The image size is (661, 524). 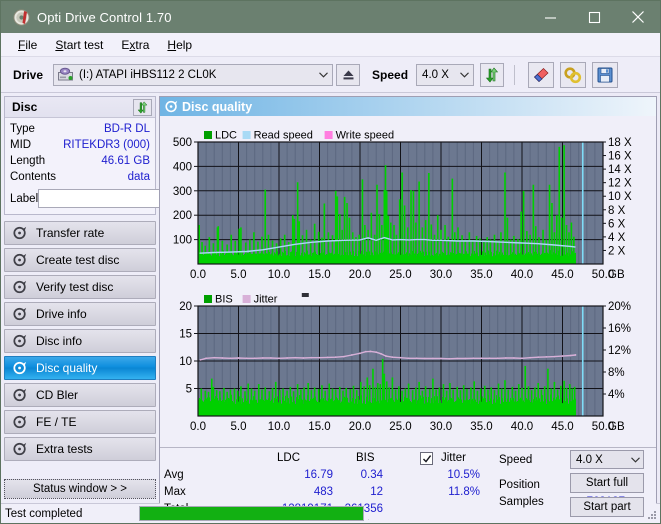 I want to click on svg-text: 35.0, so click(x=481, y=275).